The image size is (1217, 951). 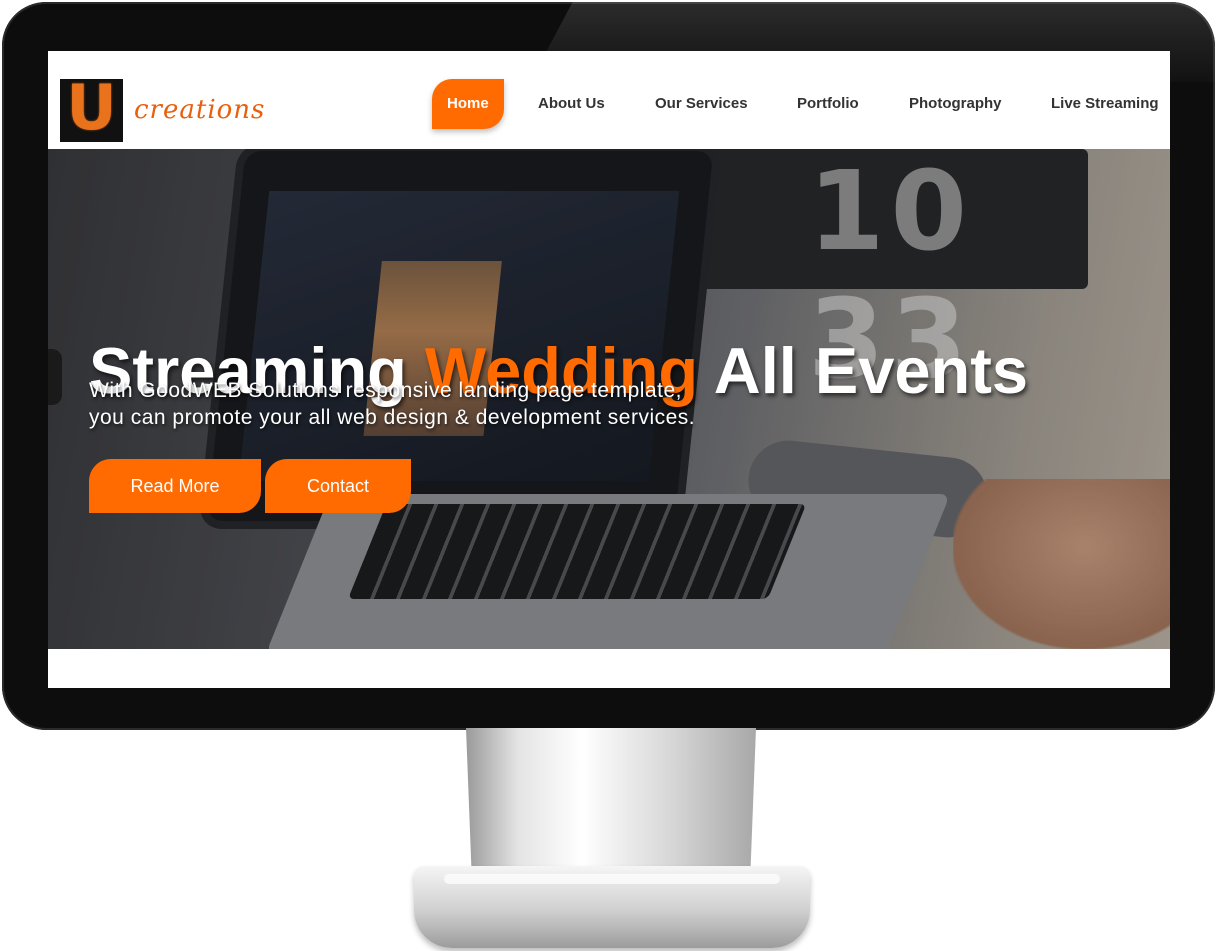 I want to click on nav-item-about-us: About Us, so click(x=571, y=104).